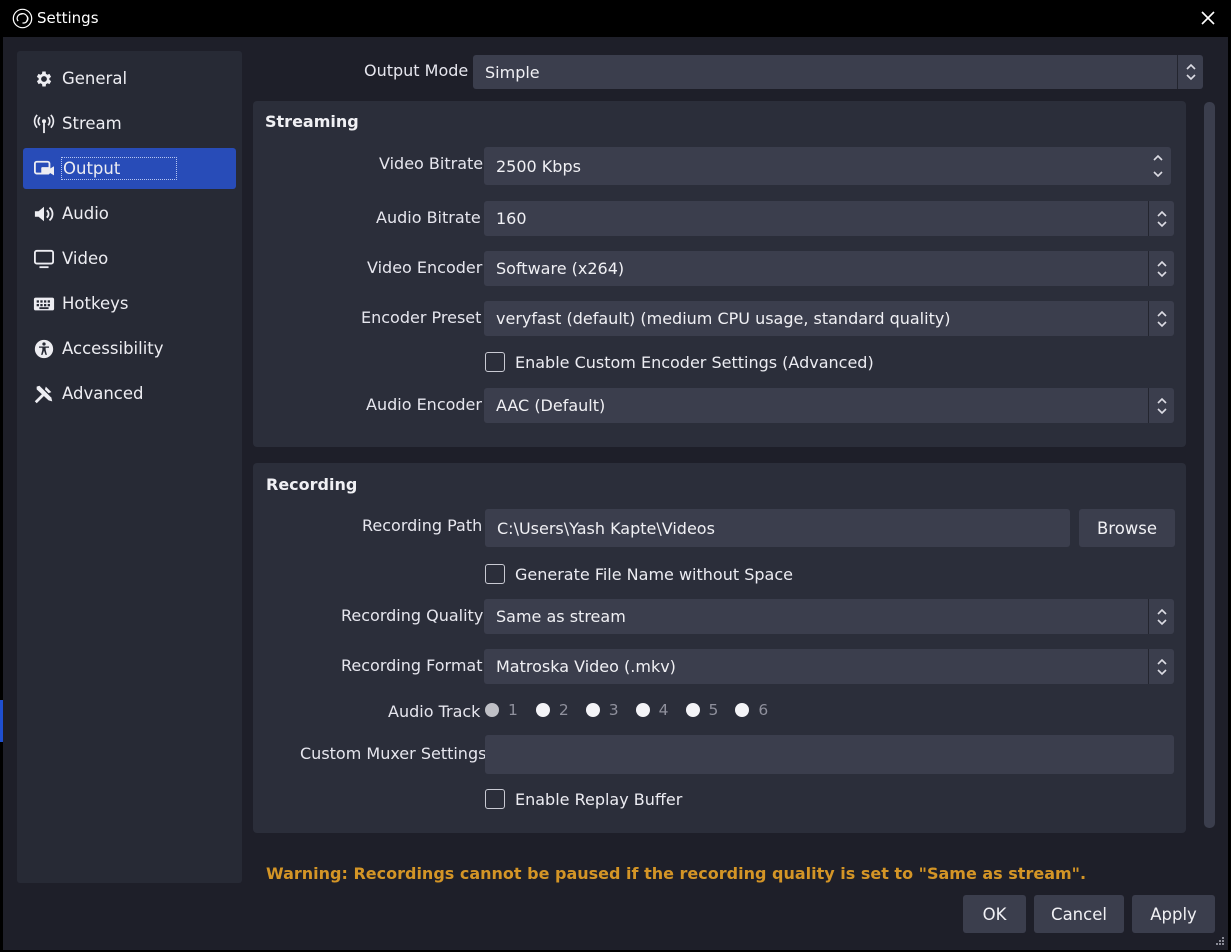 The height and width of the screenshot is (952, 1231). I want to click on spin-arrows-icon, so click(1158, 166).